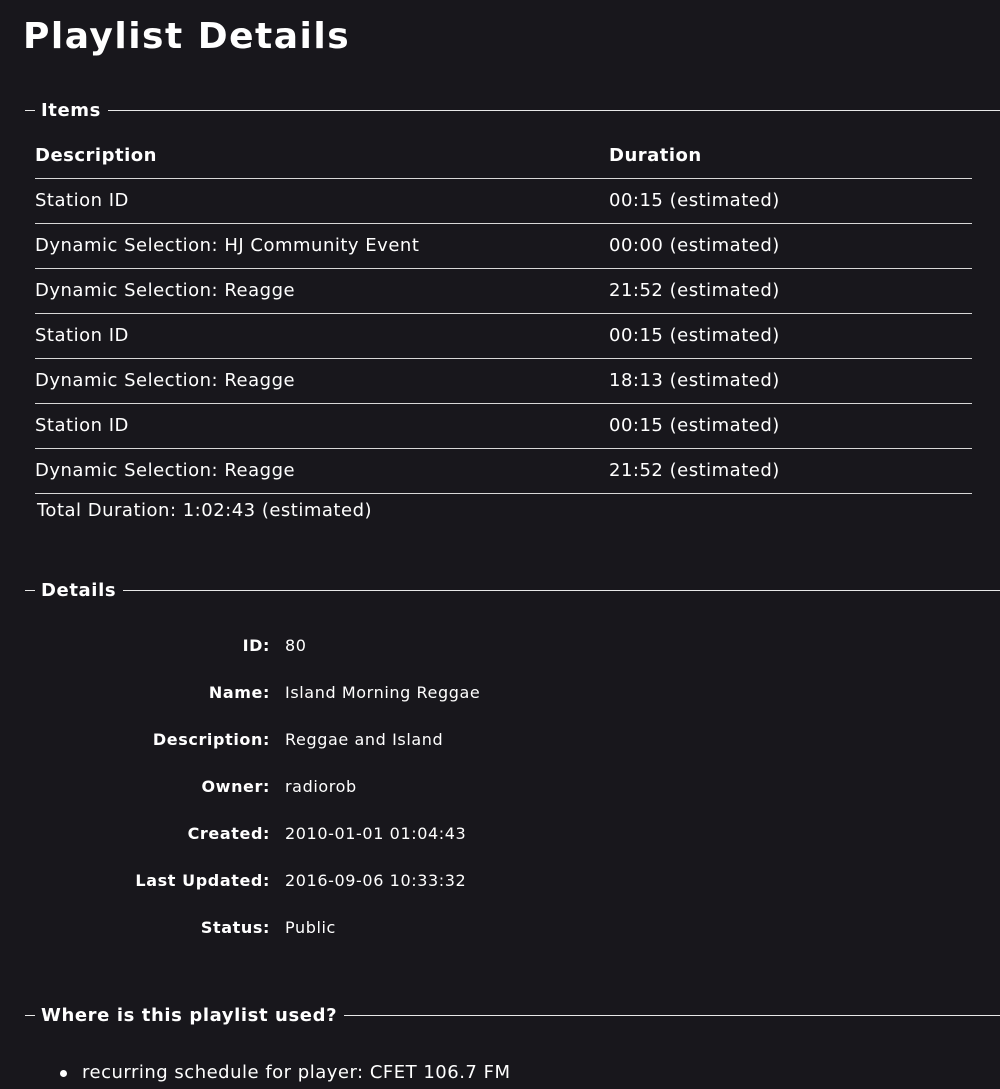  I want to click on details-section-legend: Details, so click(512, 590).